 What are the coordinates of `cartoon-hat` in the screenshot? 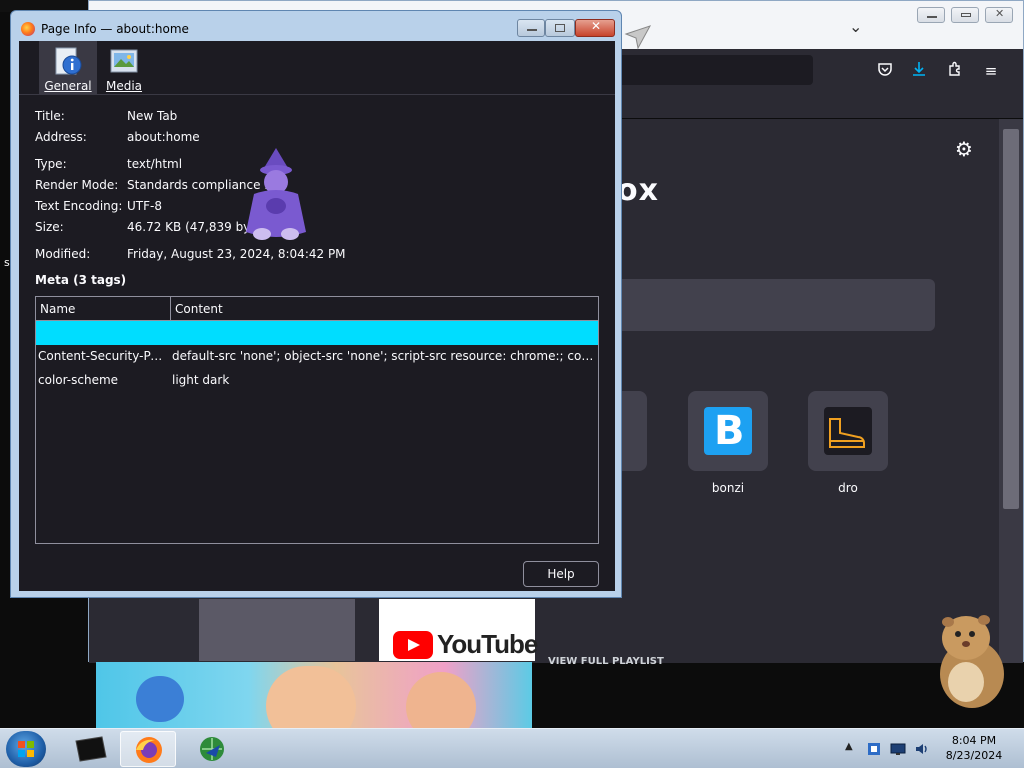 It's located at (160, 699).